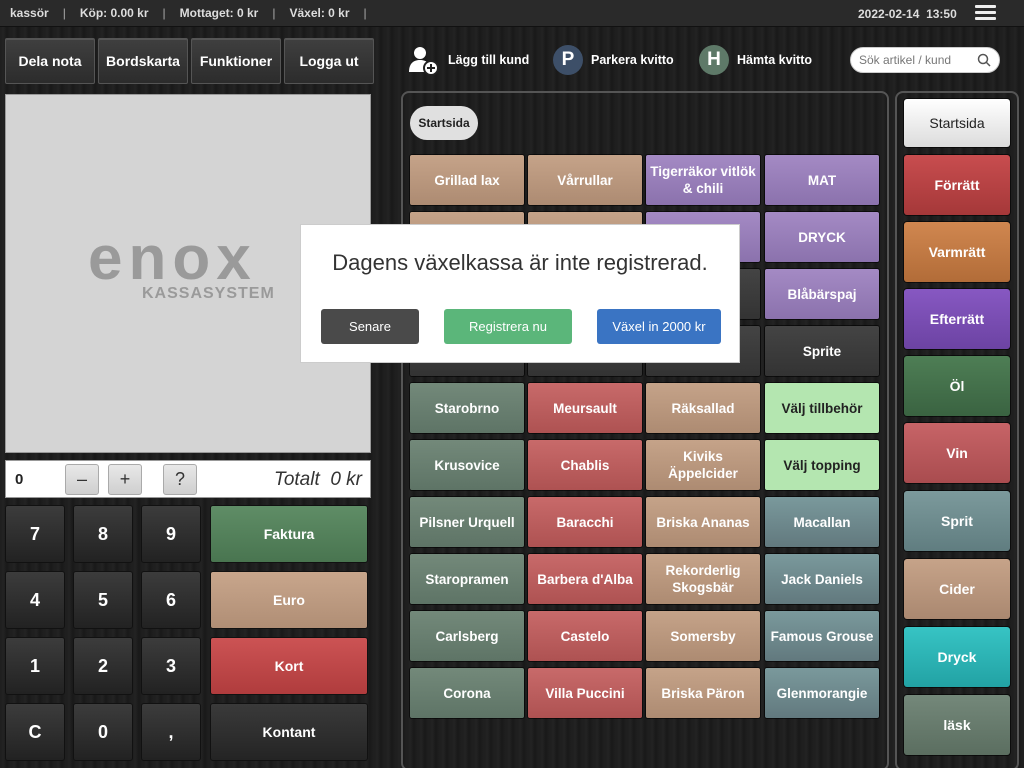  I want to click on product-tile: Famous Grouse, so click(822, 636).